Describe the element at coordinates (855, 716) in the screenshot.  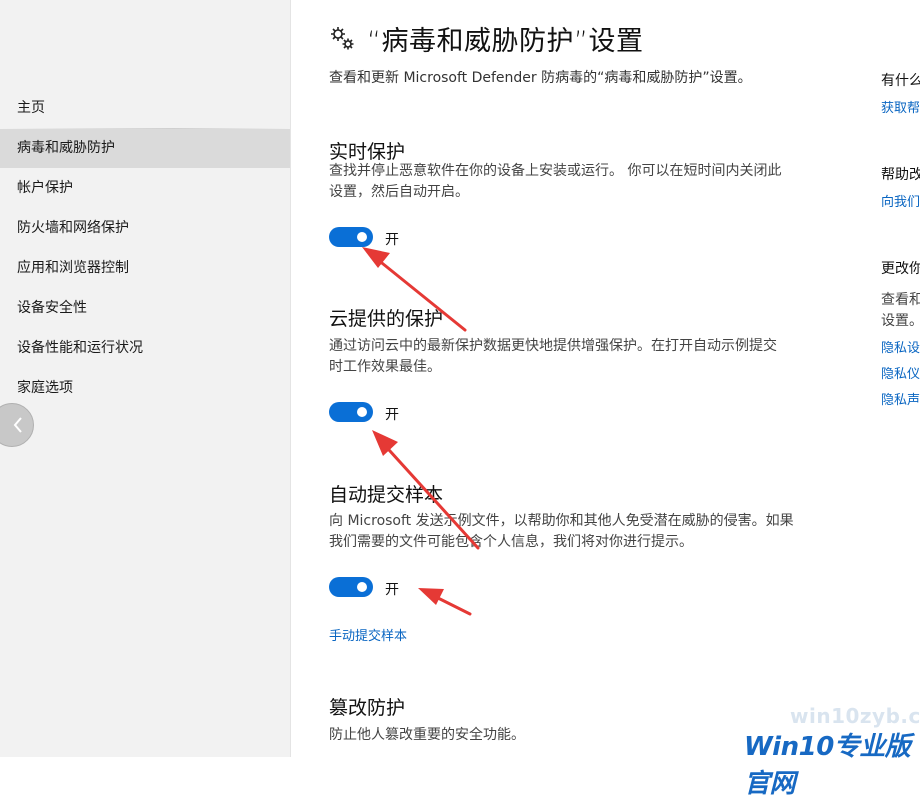
I see `watermark-url: win10zyb.com` at that location.